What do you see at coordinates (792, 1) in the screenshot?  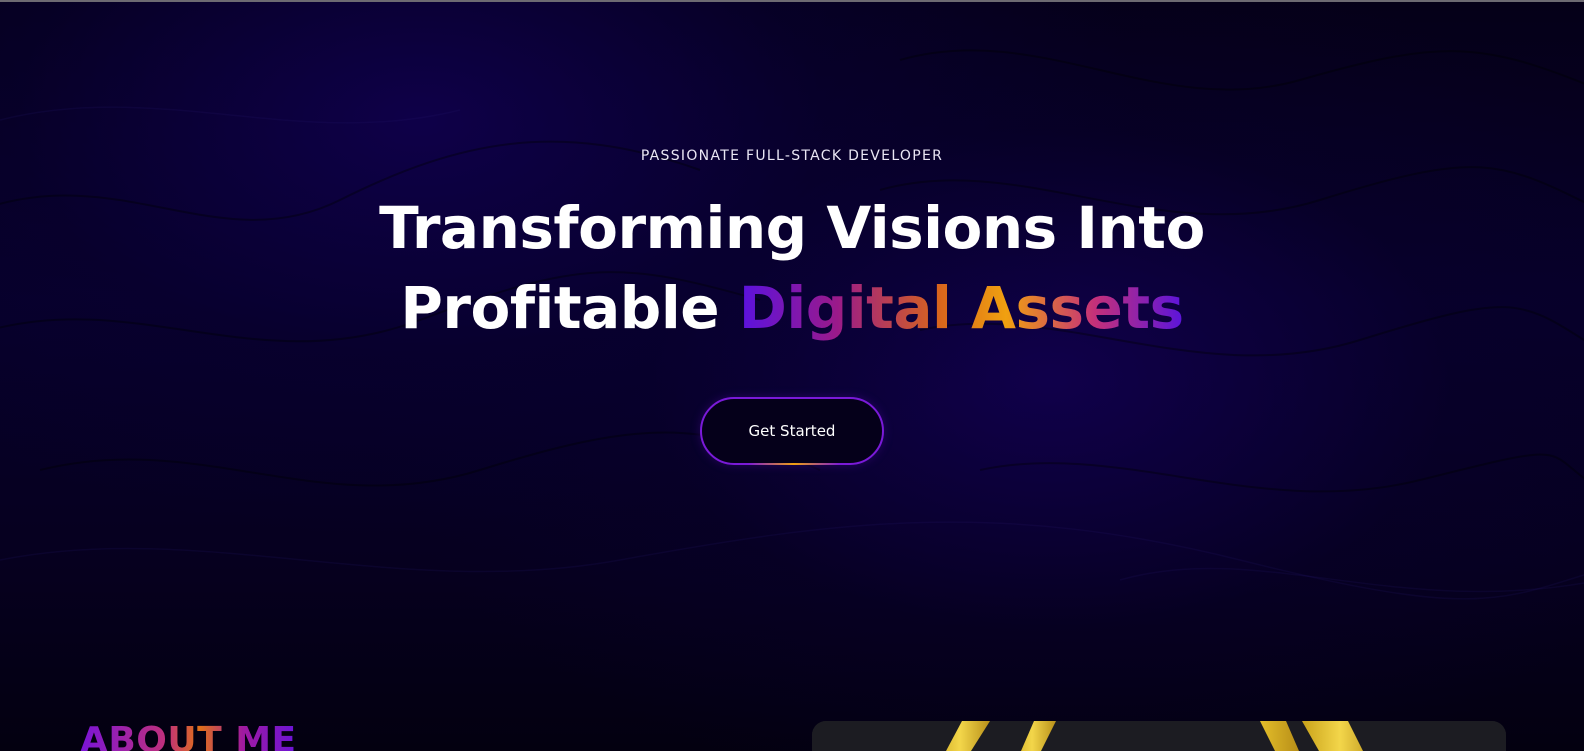 I see `top-border` at bounding box center [792, 1].